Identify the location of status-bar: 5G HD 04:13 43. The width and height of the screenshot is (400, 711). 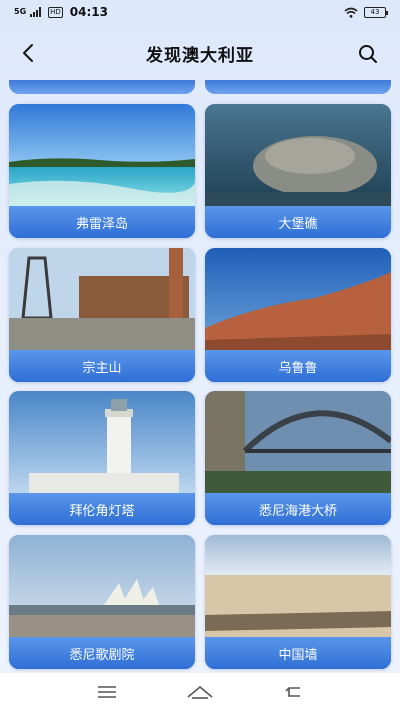
(200, 12).